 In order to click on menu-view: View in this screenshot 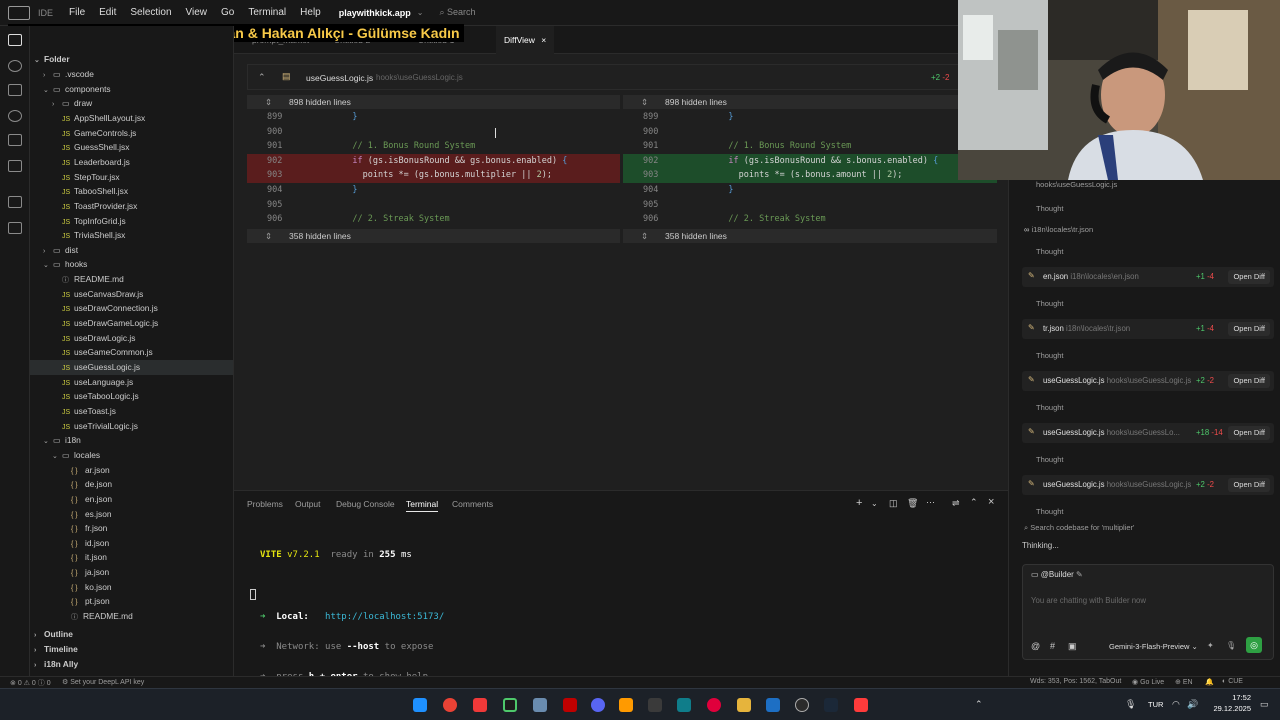, I will do `click(197, 12)`.